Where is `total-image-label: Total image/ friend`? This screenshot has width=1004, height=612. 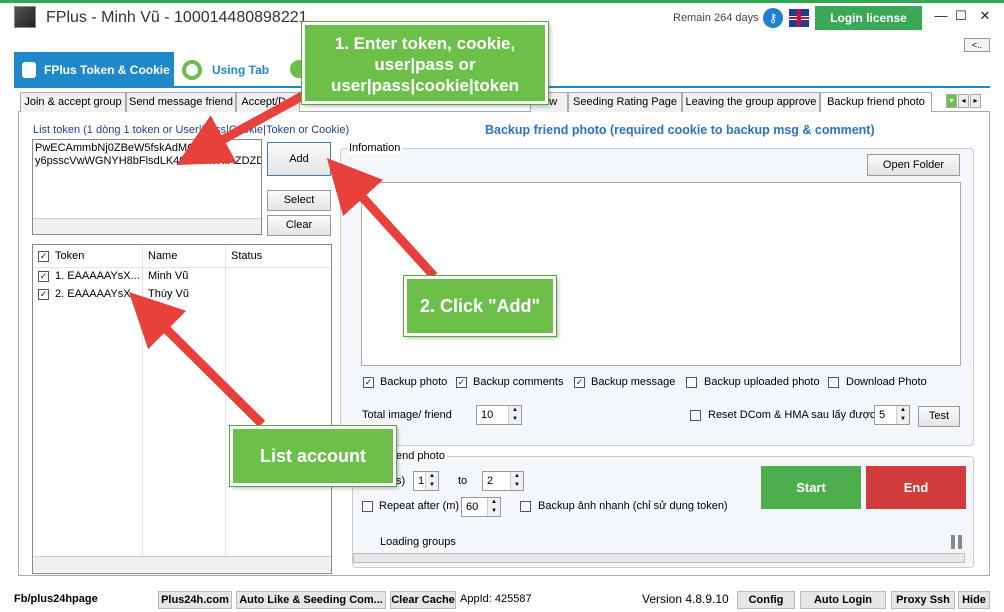 total-image-label: Total image/ friend is located at coordinates (407, 415).